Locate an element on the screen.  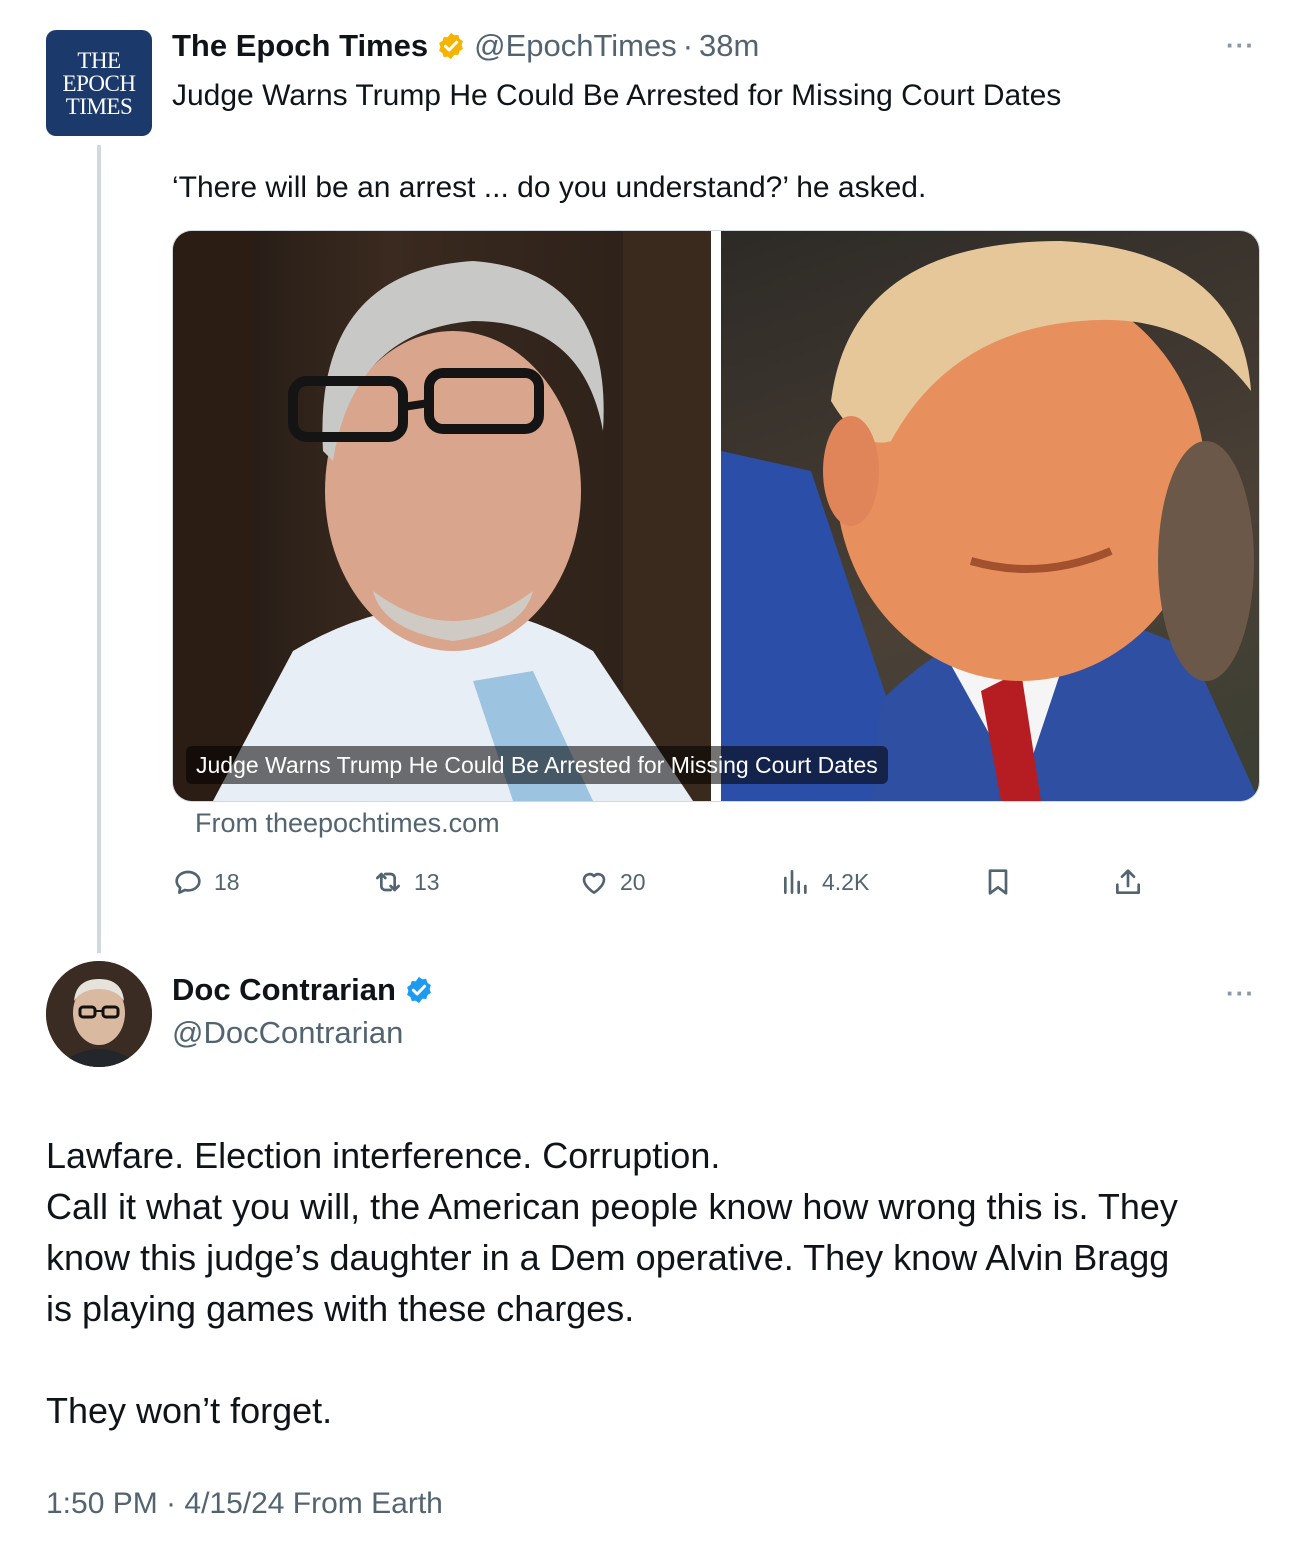
avatar-logo-line: EPOCH is located at coordinates (99, 83).